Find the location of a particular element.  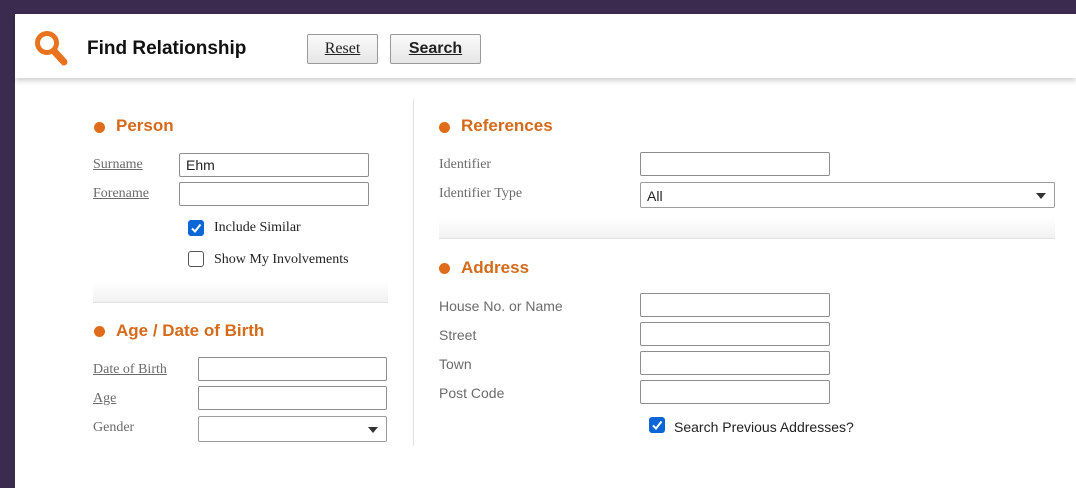

house-input is located at coordinates (735, 305).